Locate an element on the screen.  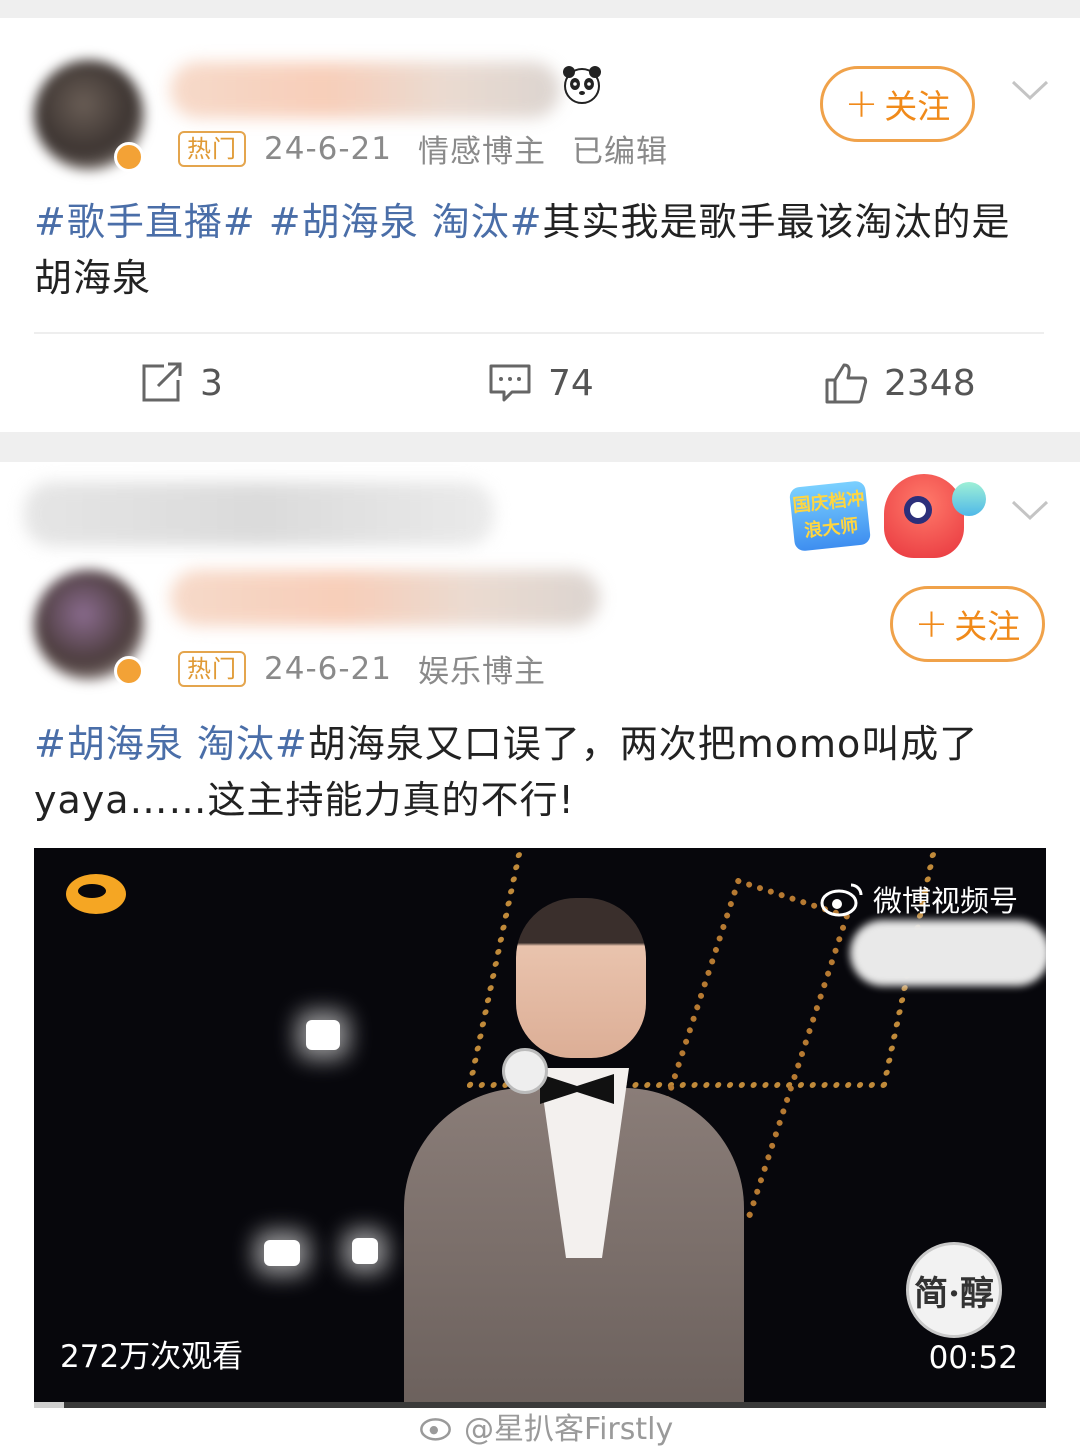
singer-head is located at coordinates (581, 978).